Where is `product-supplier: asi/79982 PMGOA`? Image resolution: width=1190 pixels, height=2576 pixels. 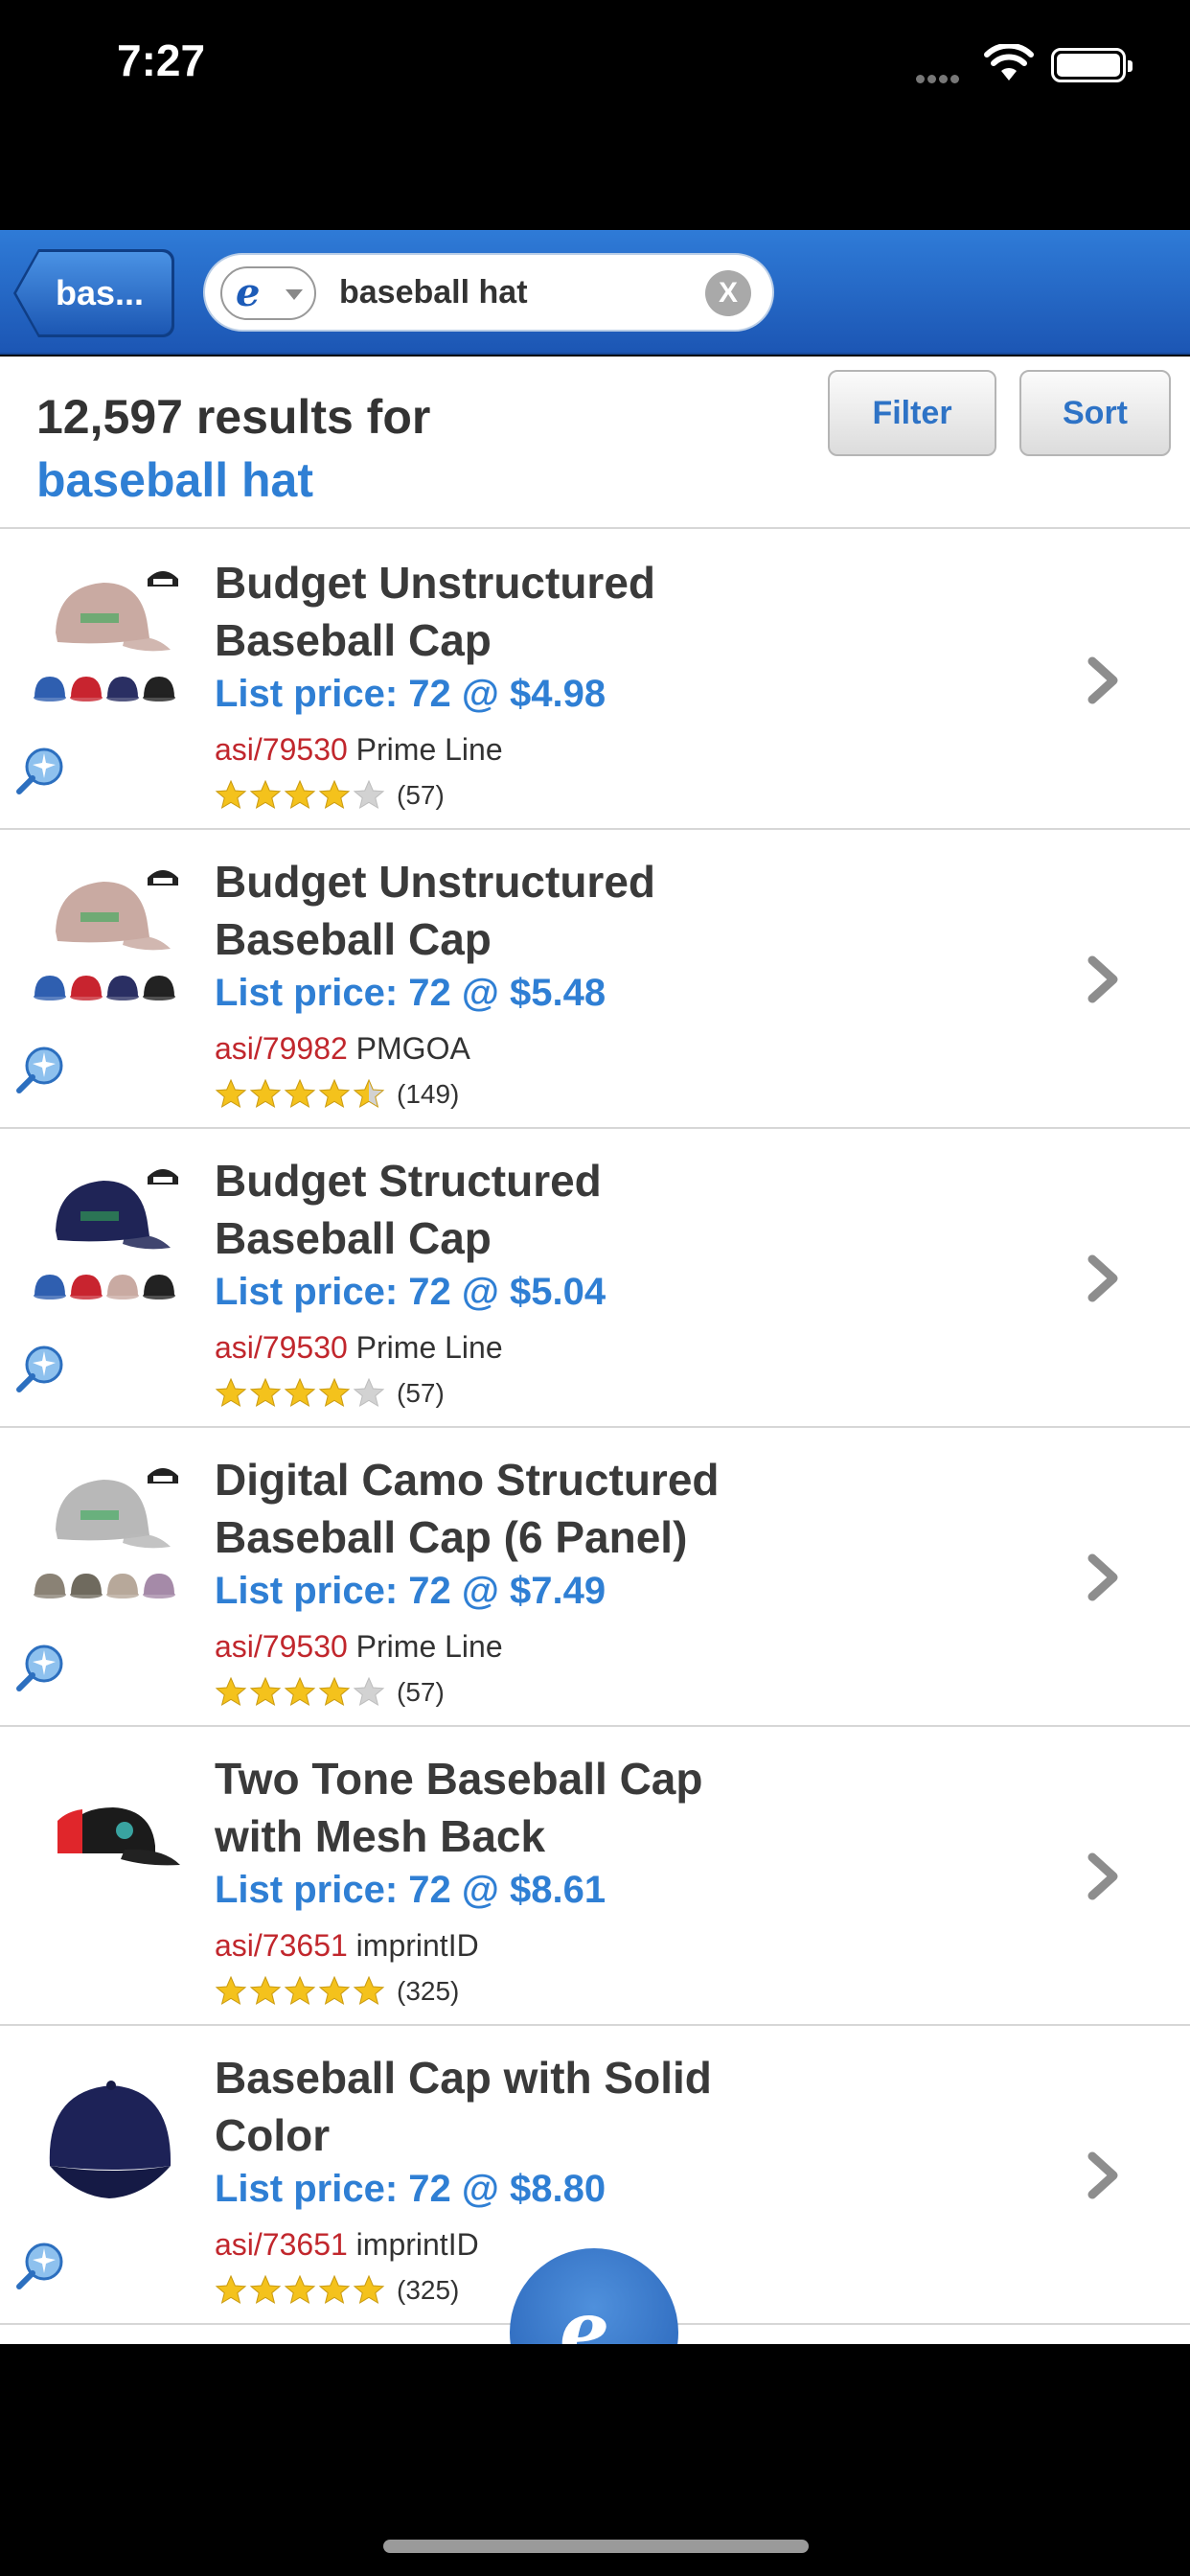 product-supplier: asi/79982 PMGOA is located at coordinates (342, 1049).